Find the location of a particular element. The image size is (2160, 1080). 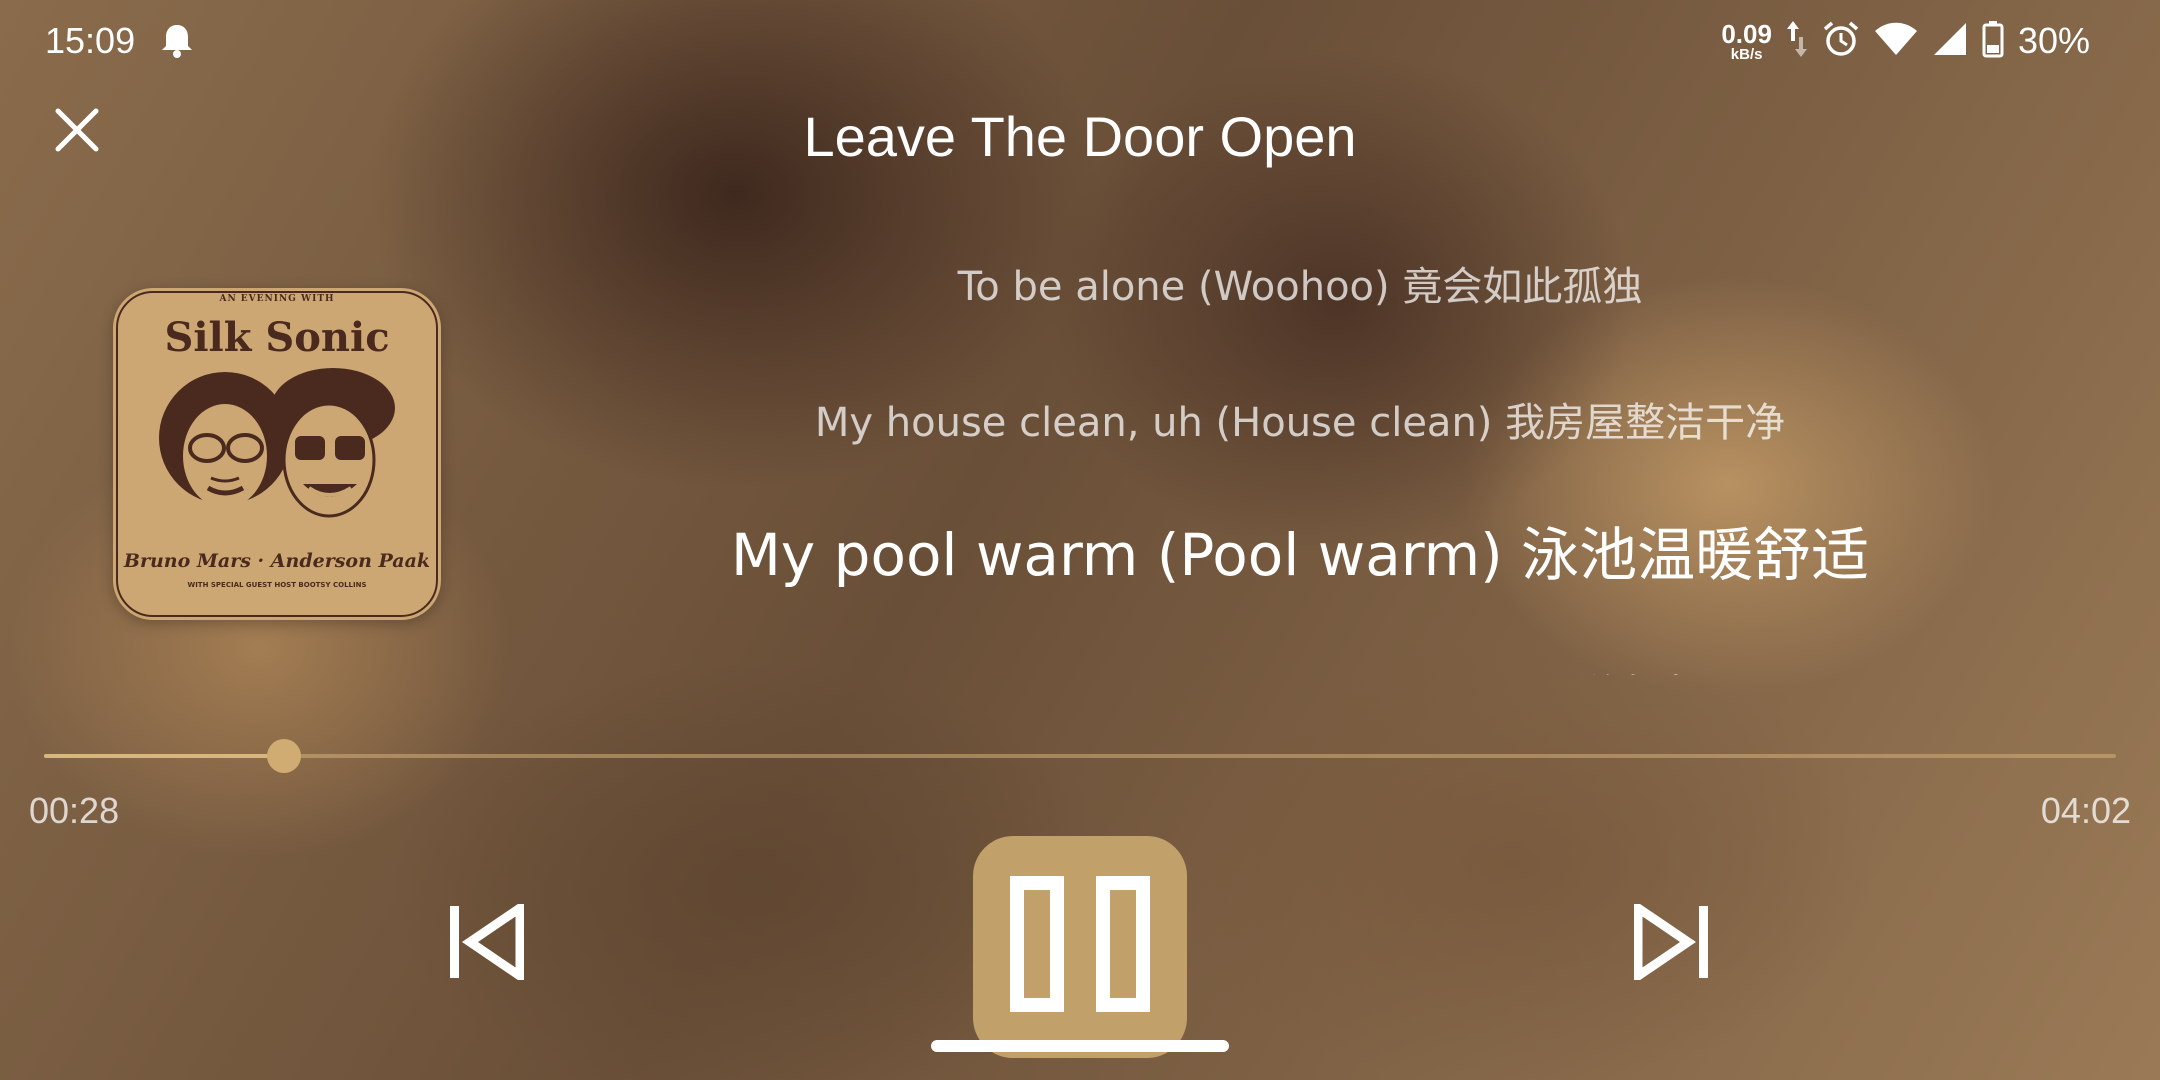

progress-fill is located at coordinates (164, 756).